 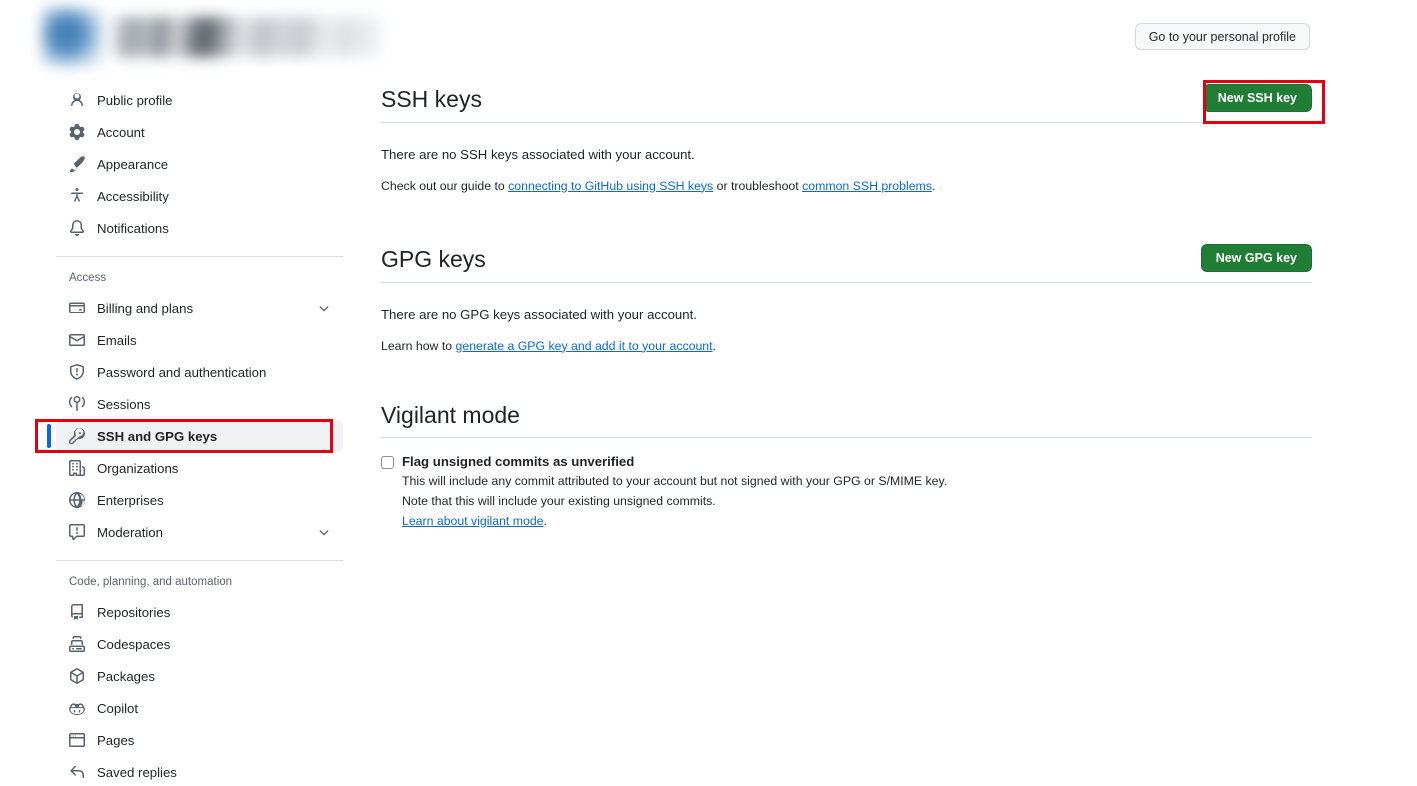 What do you see at coordinates (121, 132) in the screenshot?
I see `sidebar-item-label: Account` at bounding box center [121, 132].